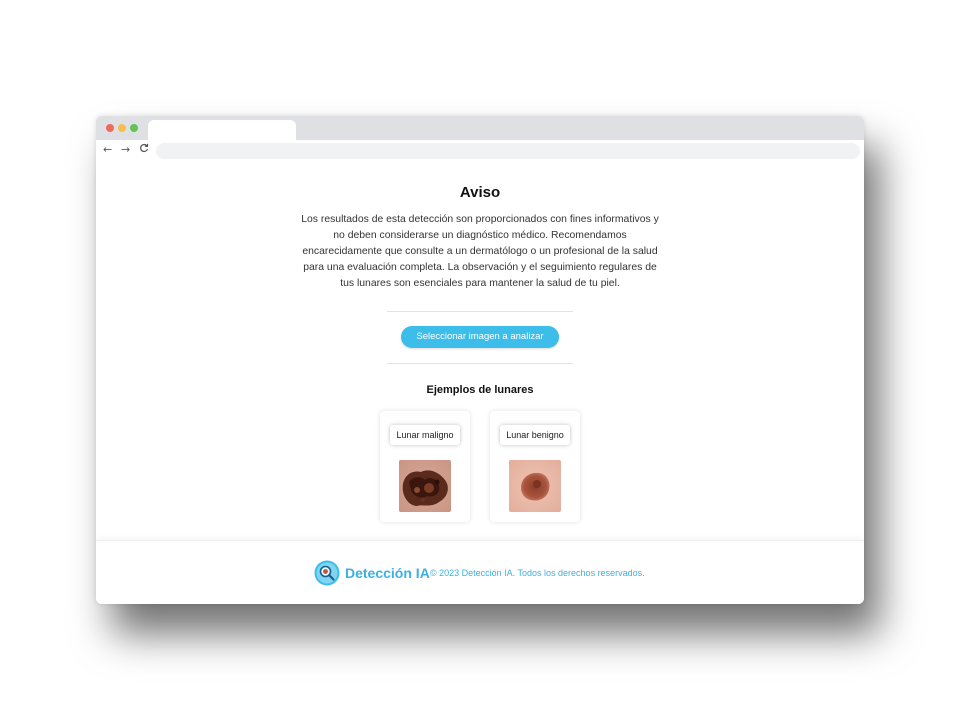  I want to click on address-bar, so click(508, 151).